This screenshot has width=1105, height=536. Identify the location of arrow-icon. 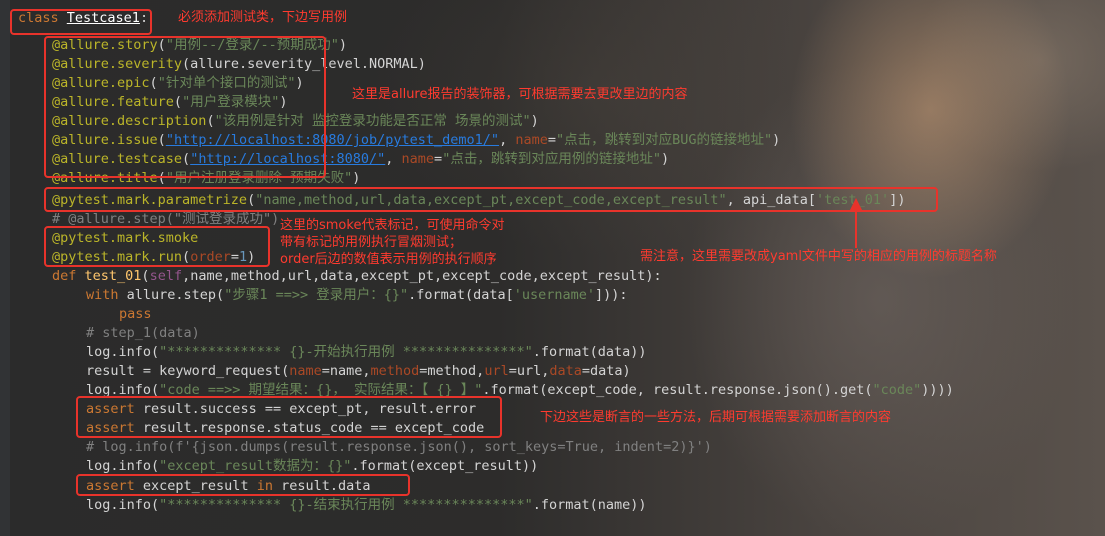
(856, 223).